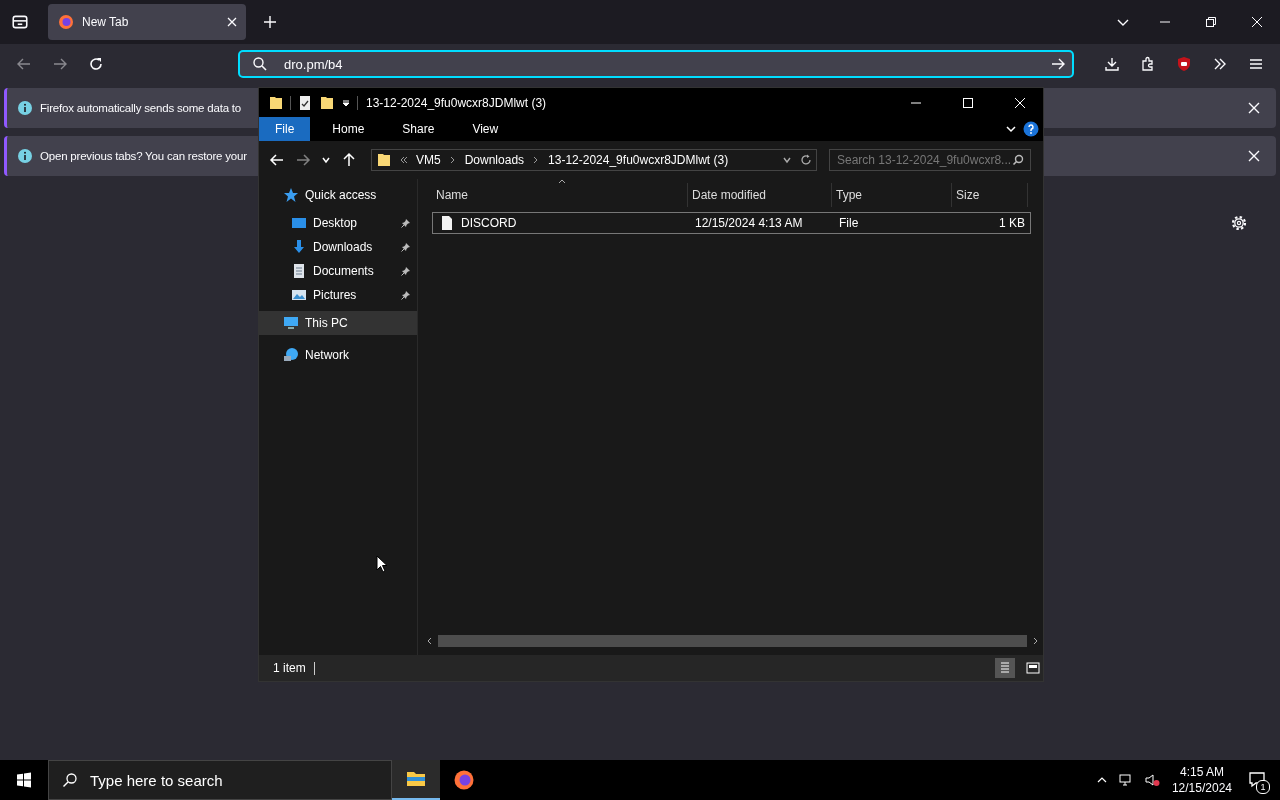 The width and height of the screenshot is (1280, 800). Describe the element at coordinates (1263, 787) in the screenshot. I see `notification-count: 1` at that location.